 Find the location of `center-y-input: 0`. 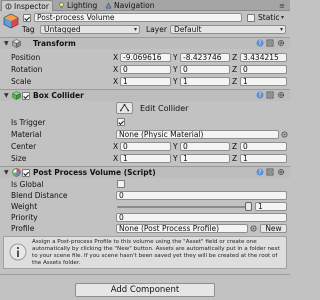

center-y-input: 0 is located at coordinates (205, 146).